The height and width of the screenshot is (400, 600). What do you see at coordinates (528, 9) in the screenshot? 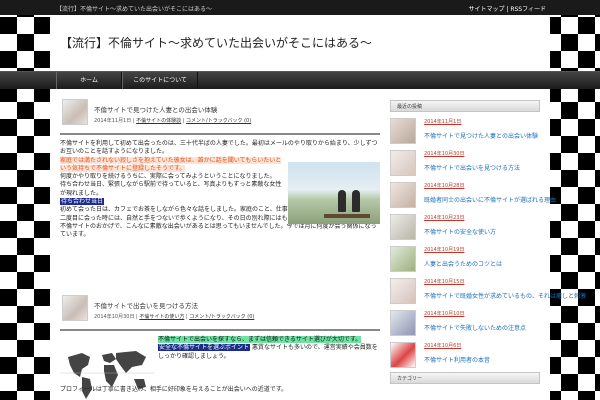
I see `rss-link: RSSフィード` at bounding box center [528, 9].